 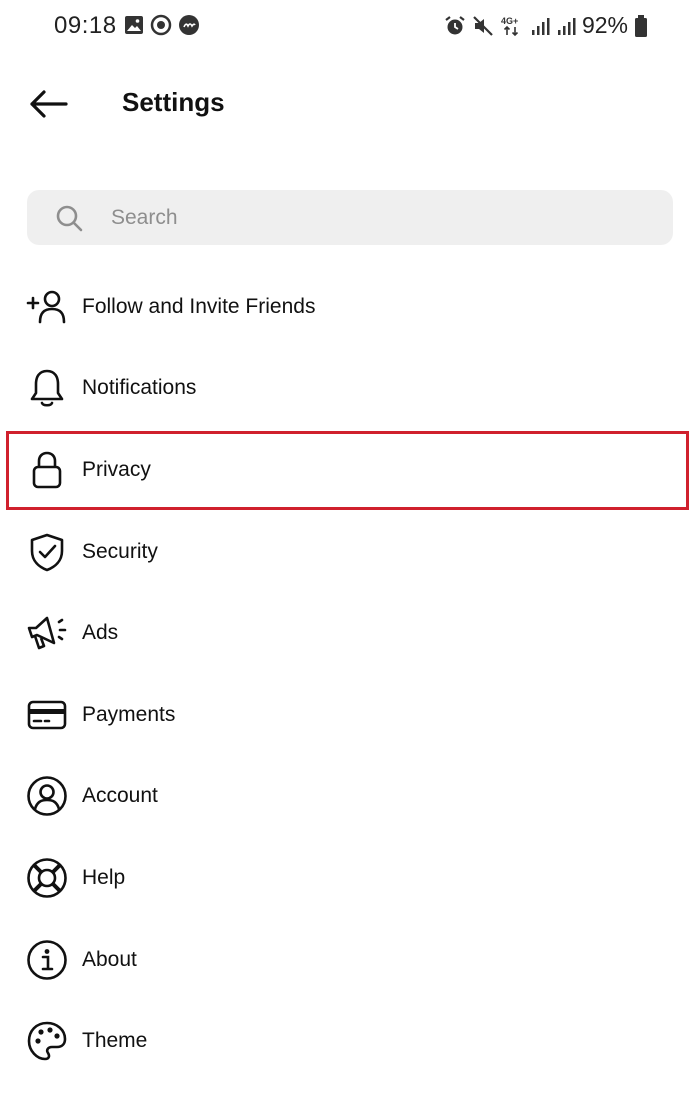 I want to click on search-bar, so click(x=350, y=217).